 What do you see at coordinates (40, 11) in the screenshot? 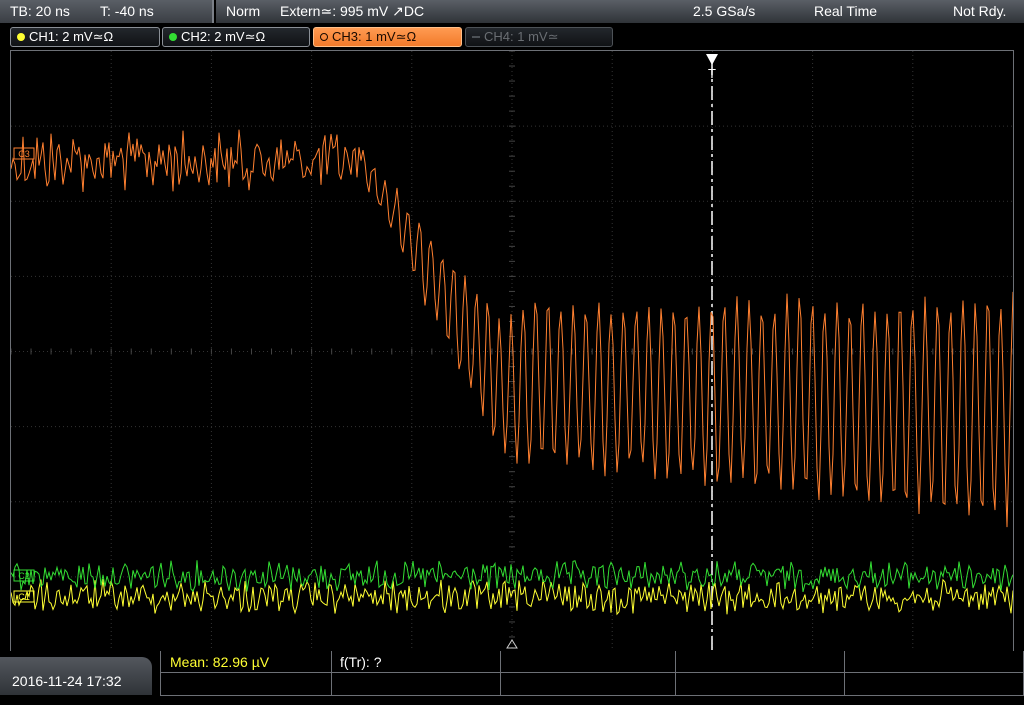
I see `timebase-label: TB: 20 ns` at bounding box center [40, 11].